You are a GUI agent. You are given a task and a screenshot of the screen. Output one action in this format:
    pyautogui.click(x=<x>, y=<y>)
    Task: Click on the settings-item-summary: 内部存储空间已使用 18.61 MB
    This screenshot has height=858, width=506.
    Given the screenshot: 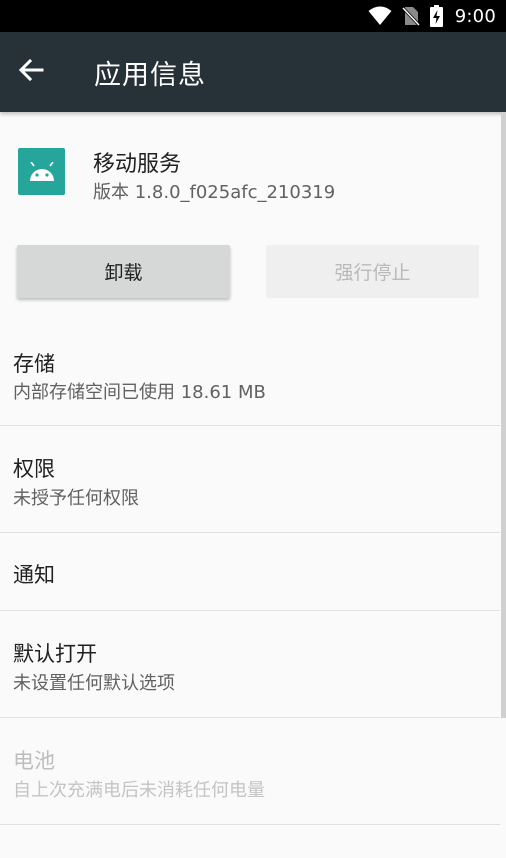 What is the action you would take?
    pyautogui.click(x=139, y=392)
    